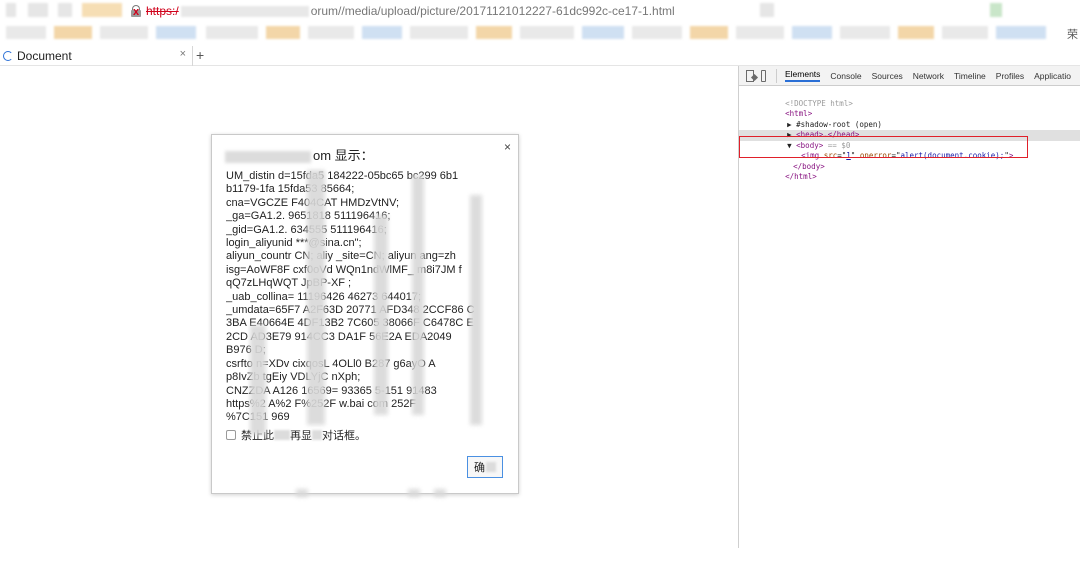 Image resolution: width=1080 pixels, height=586 pixels. I want to click on ok-button: 确, so click(485, 467).